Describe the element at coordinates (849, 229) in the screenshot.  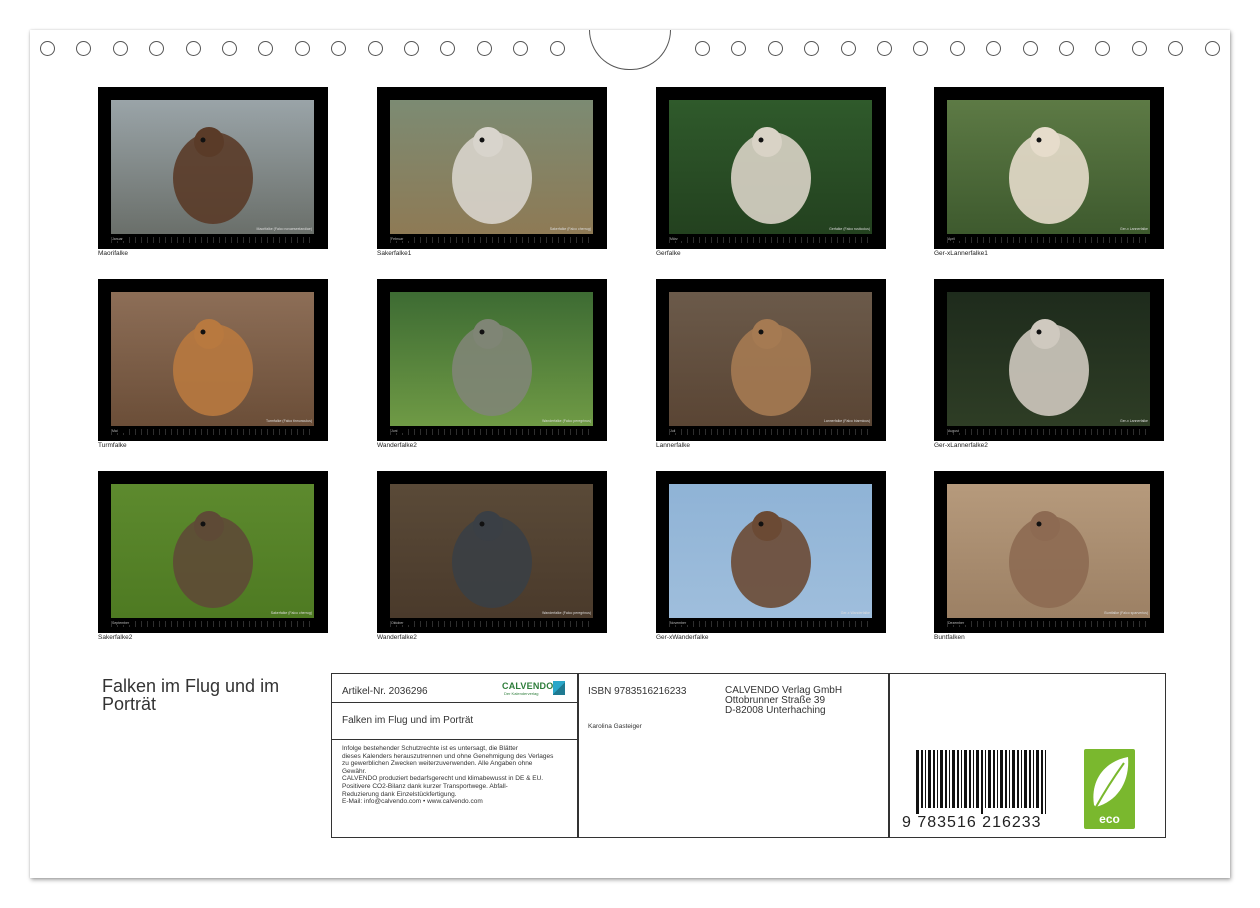
I see `photo-credit: Gerfalke (Falco rusticolus)` at that location.